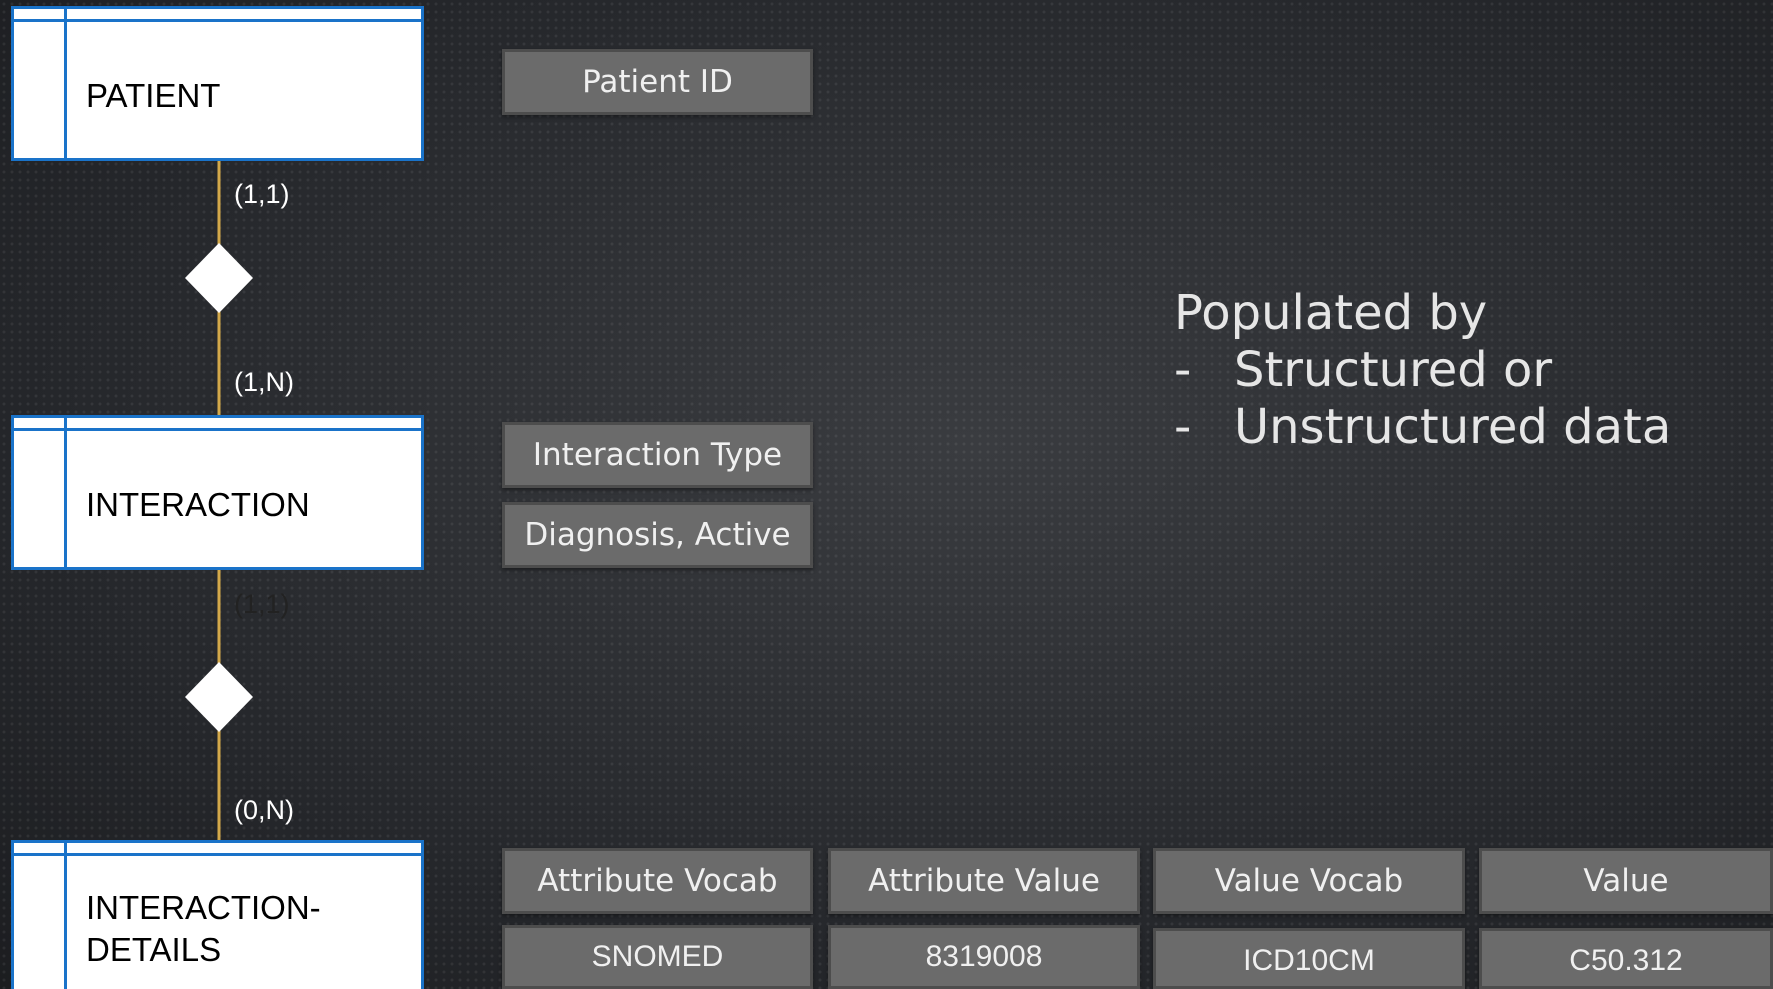  I want to click on details-cell-attribute-value: 8319008, so click(984, 957).